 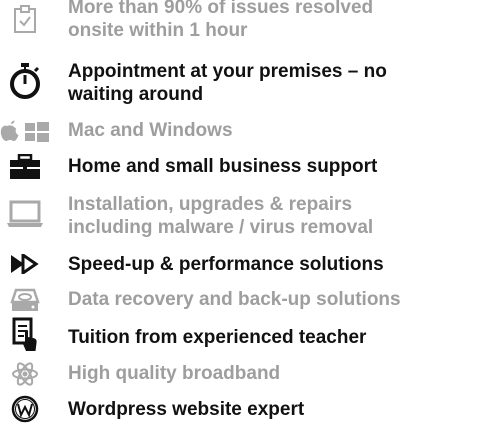 What do you see at coordinates (25, 131) in the screenshot?
I see `apple-windows-icon` at bounding box center [25, 131].